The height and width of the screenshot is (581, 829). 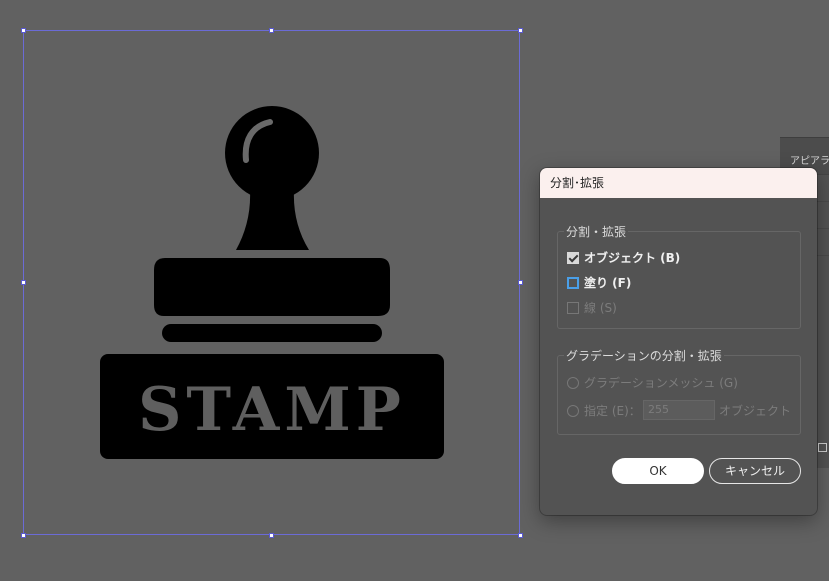 I want to click on expand-group-legend: 分割・拡張, so click(x=596, y=231).